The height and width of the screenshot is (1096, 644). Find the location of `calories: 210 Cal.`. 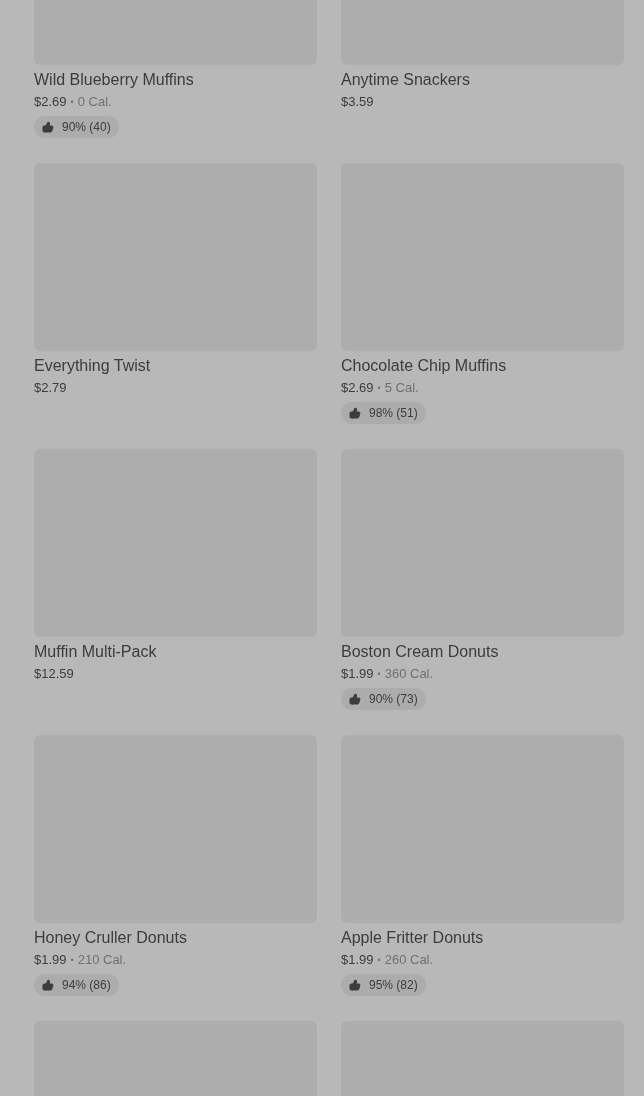

calories: 210 Cal. is located at coordinates (102, 960).